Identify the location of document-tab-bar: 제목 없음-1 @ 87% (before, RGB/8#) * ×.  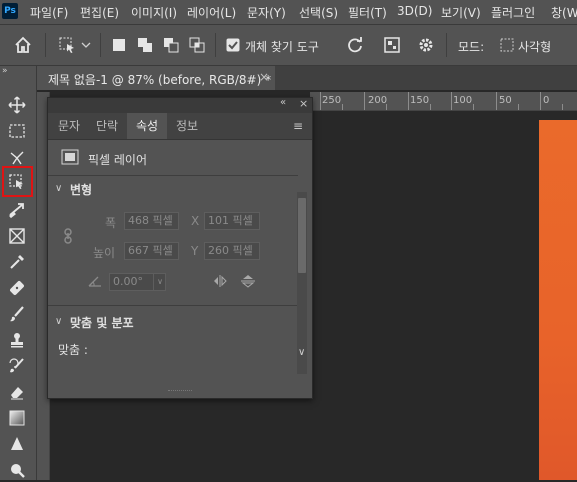
(307, 78).